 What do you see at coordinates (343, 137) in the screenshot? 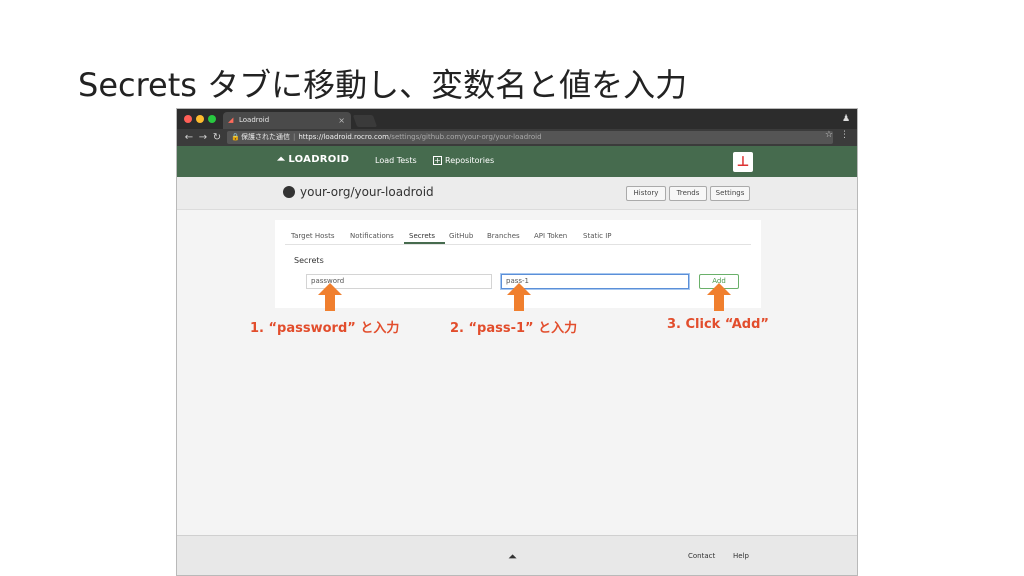
I see `url-main: https://loadroid.rocro.com` at bounding box center [343, 137].